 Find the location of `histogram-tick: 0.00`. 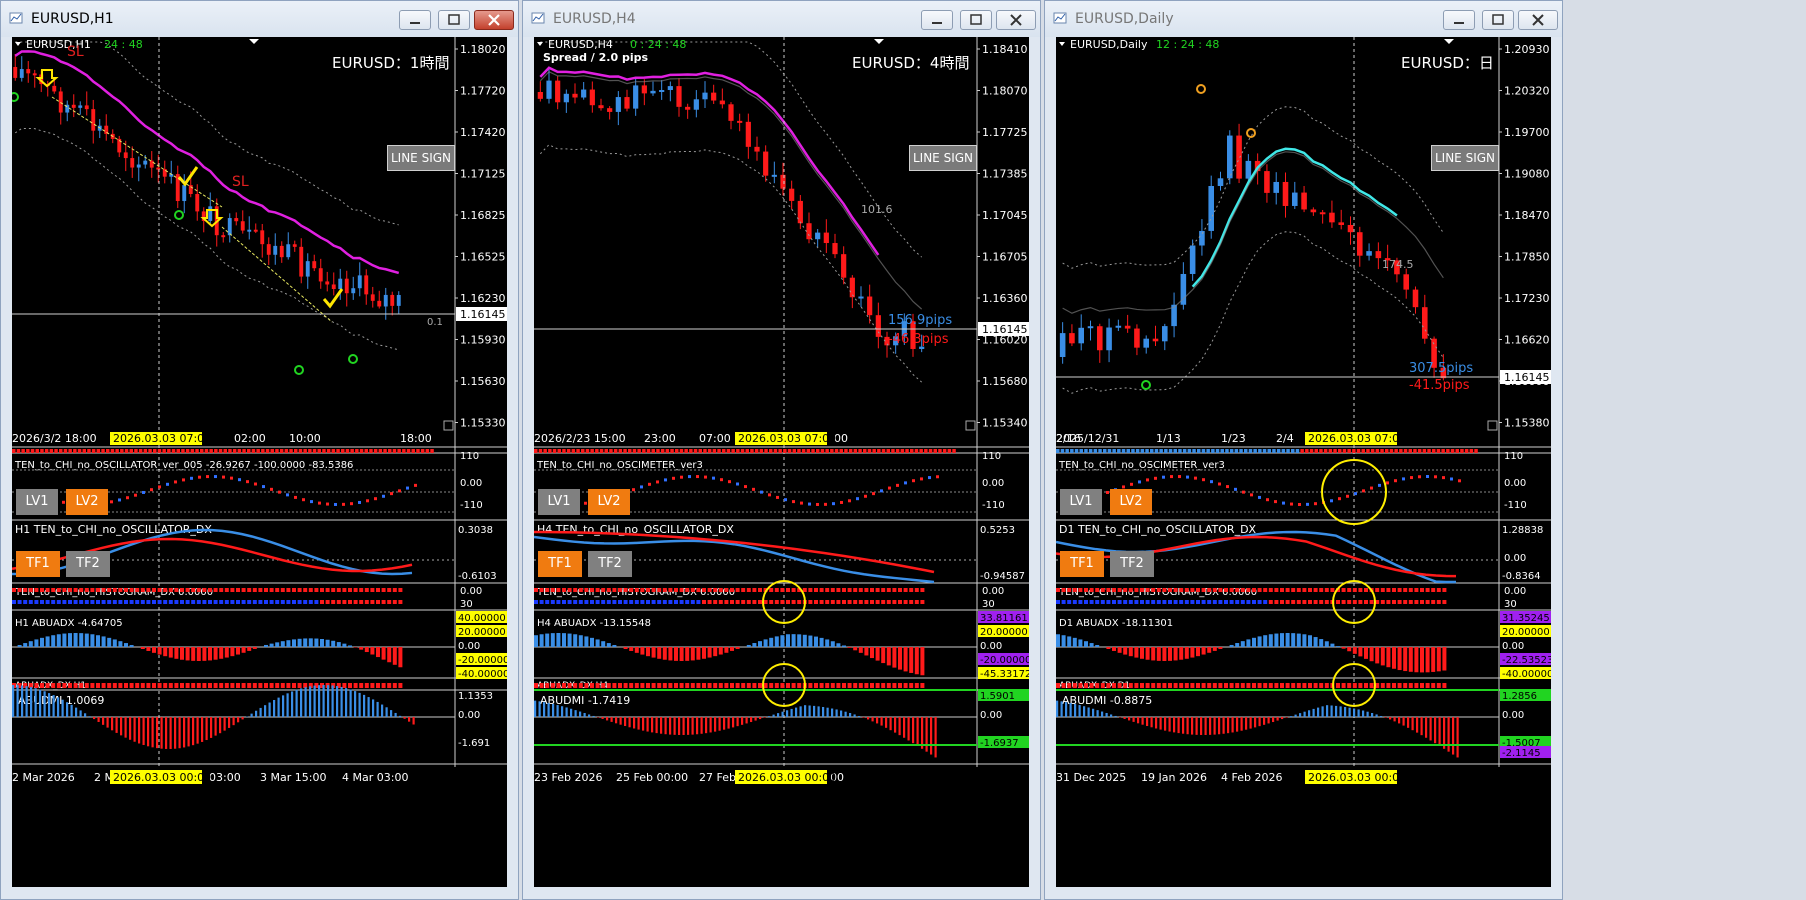

histogram-tick: 0.00 is located at coordinates (471, 591).